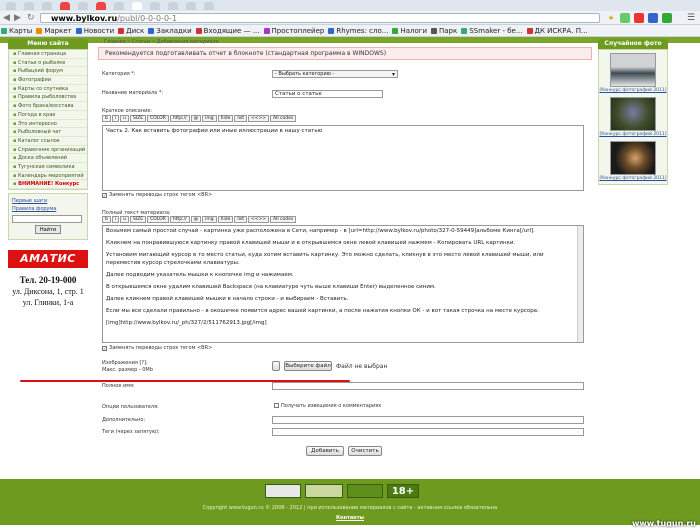  What do you see at coordinates (325, 451) in the screenshot?
I see `submit-button: Добавить` at bounding box center [325, 451].